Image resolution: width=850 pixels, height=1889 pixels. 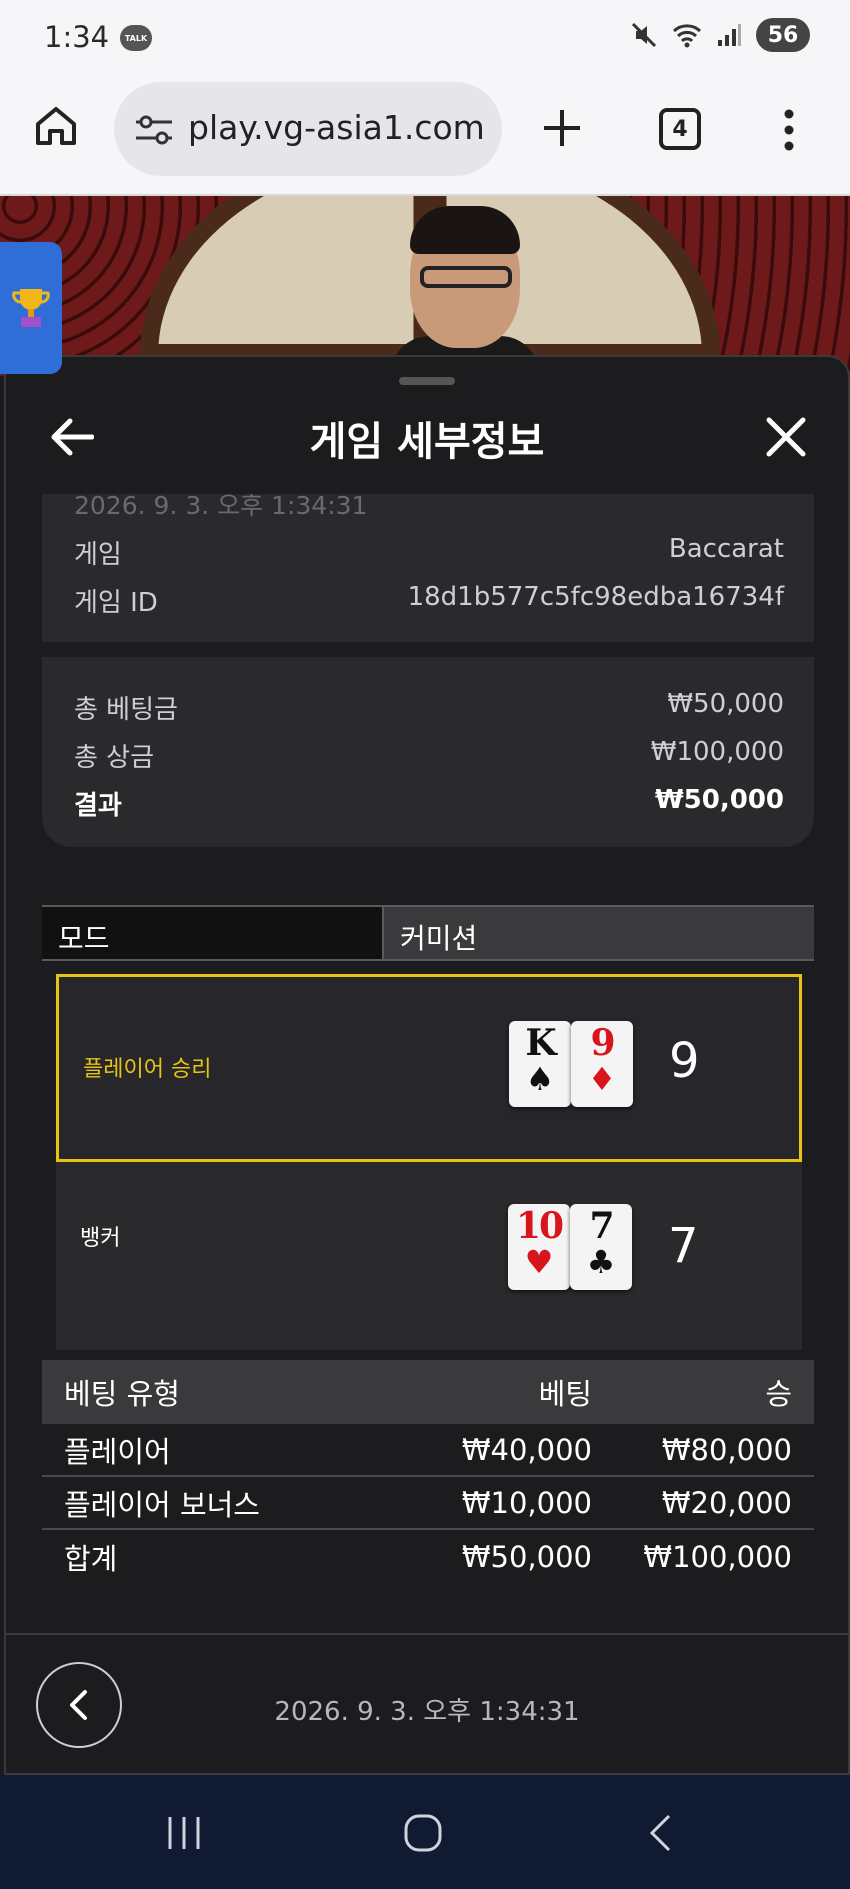 I want to click on recent-apps-button, so click(x=184, y=1833).